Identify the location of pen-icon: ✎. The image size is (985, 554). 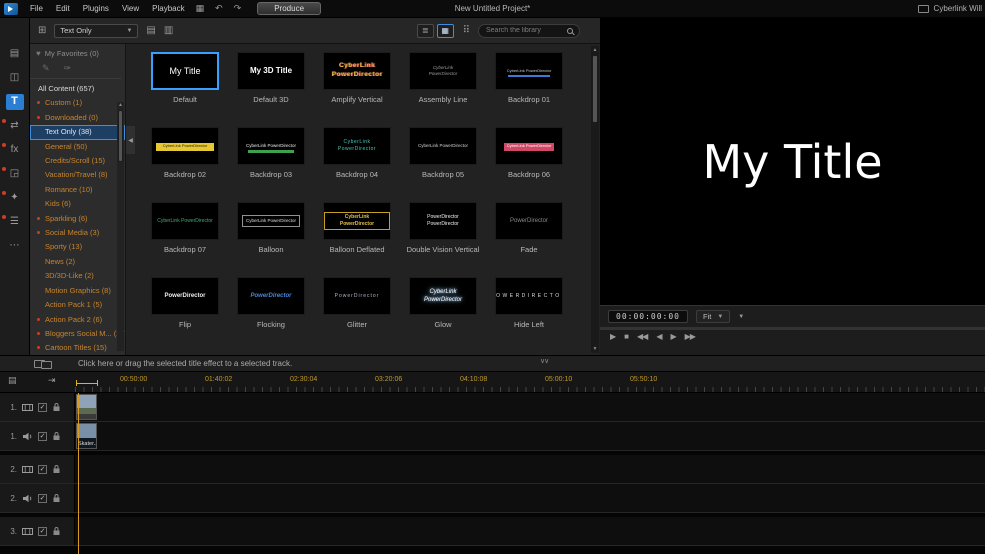
(46, 68).